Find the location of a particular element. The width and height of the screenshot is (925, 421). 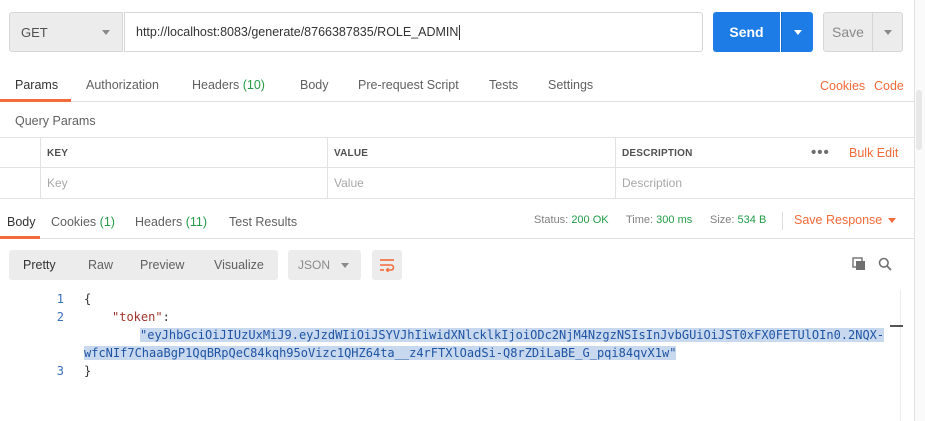

code-open-brace: { is located at coordinates (88, 299).